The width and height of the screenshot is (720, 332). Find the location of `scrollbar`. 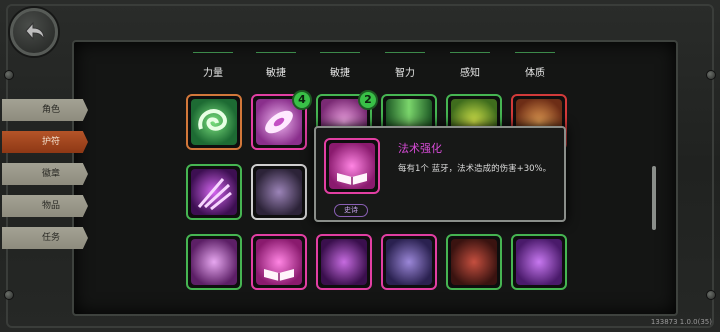

scrollbar is located at coordinates (654, 198).